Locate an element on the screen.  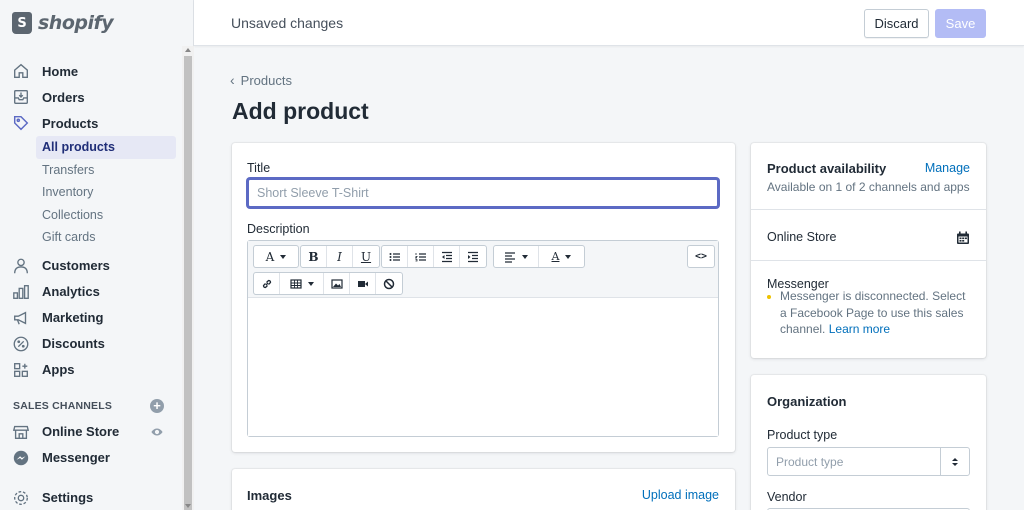
chevron-up-icon is located at coordinates (955, 459).